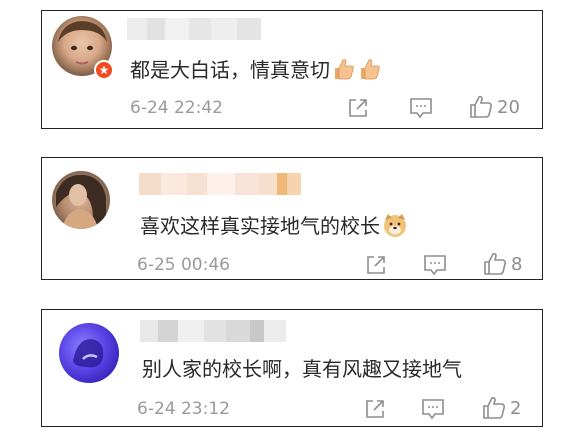  Describe the element at coordinates (176, 108) in the screenshot. I see `timestamp: 6-24 22:42` at that location.